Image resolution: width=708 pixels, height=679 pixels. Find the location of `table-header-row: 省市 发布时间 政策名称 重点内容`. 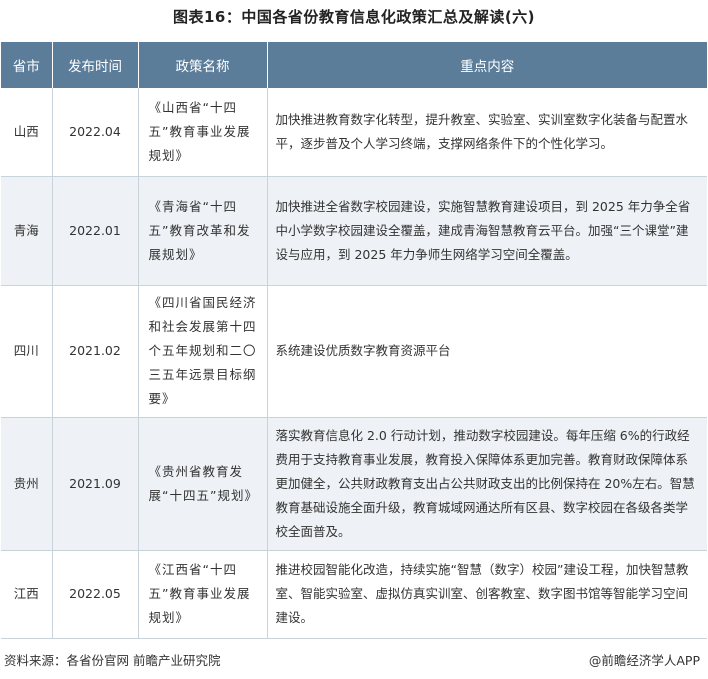

table-header-row: 省市 发布时间 政策名称 重点内容 is located at coordinates (354, 65).